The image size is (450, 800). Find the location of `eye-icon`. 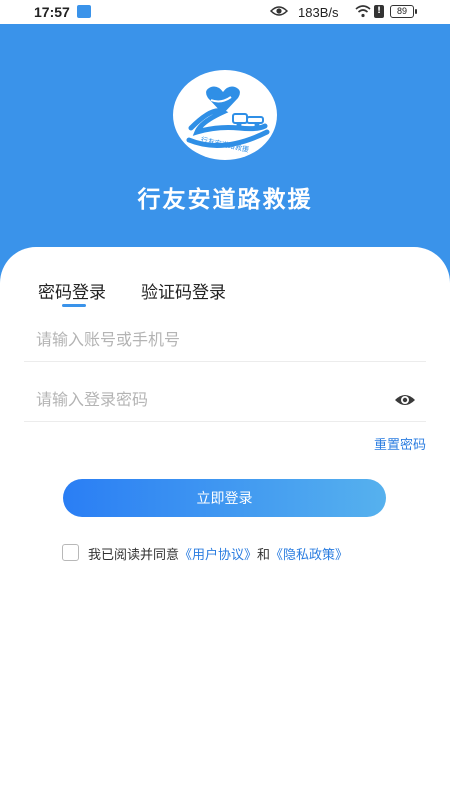

eye-icon is located at coordinates (279, 13).